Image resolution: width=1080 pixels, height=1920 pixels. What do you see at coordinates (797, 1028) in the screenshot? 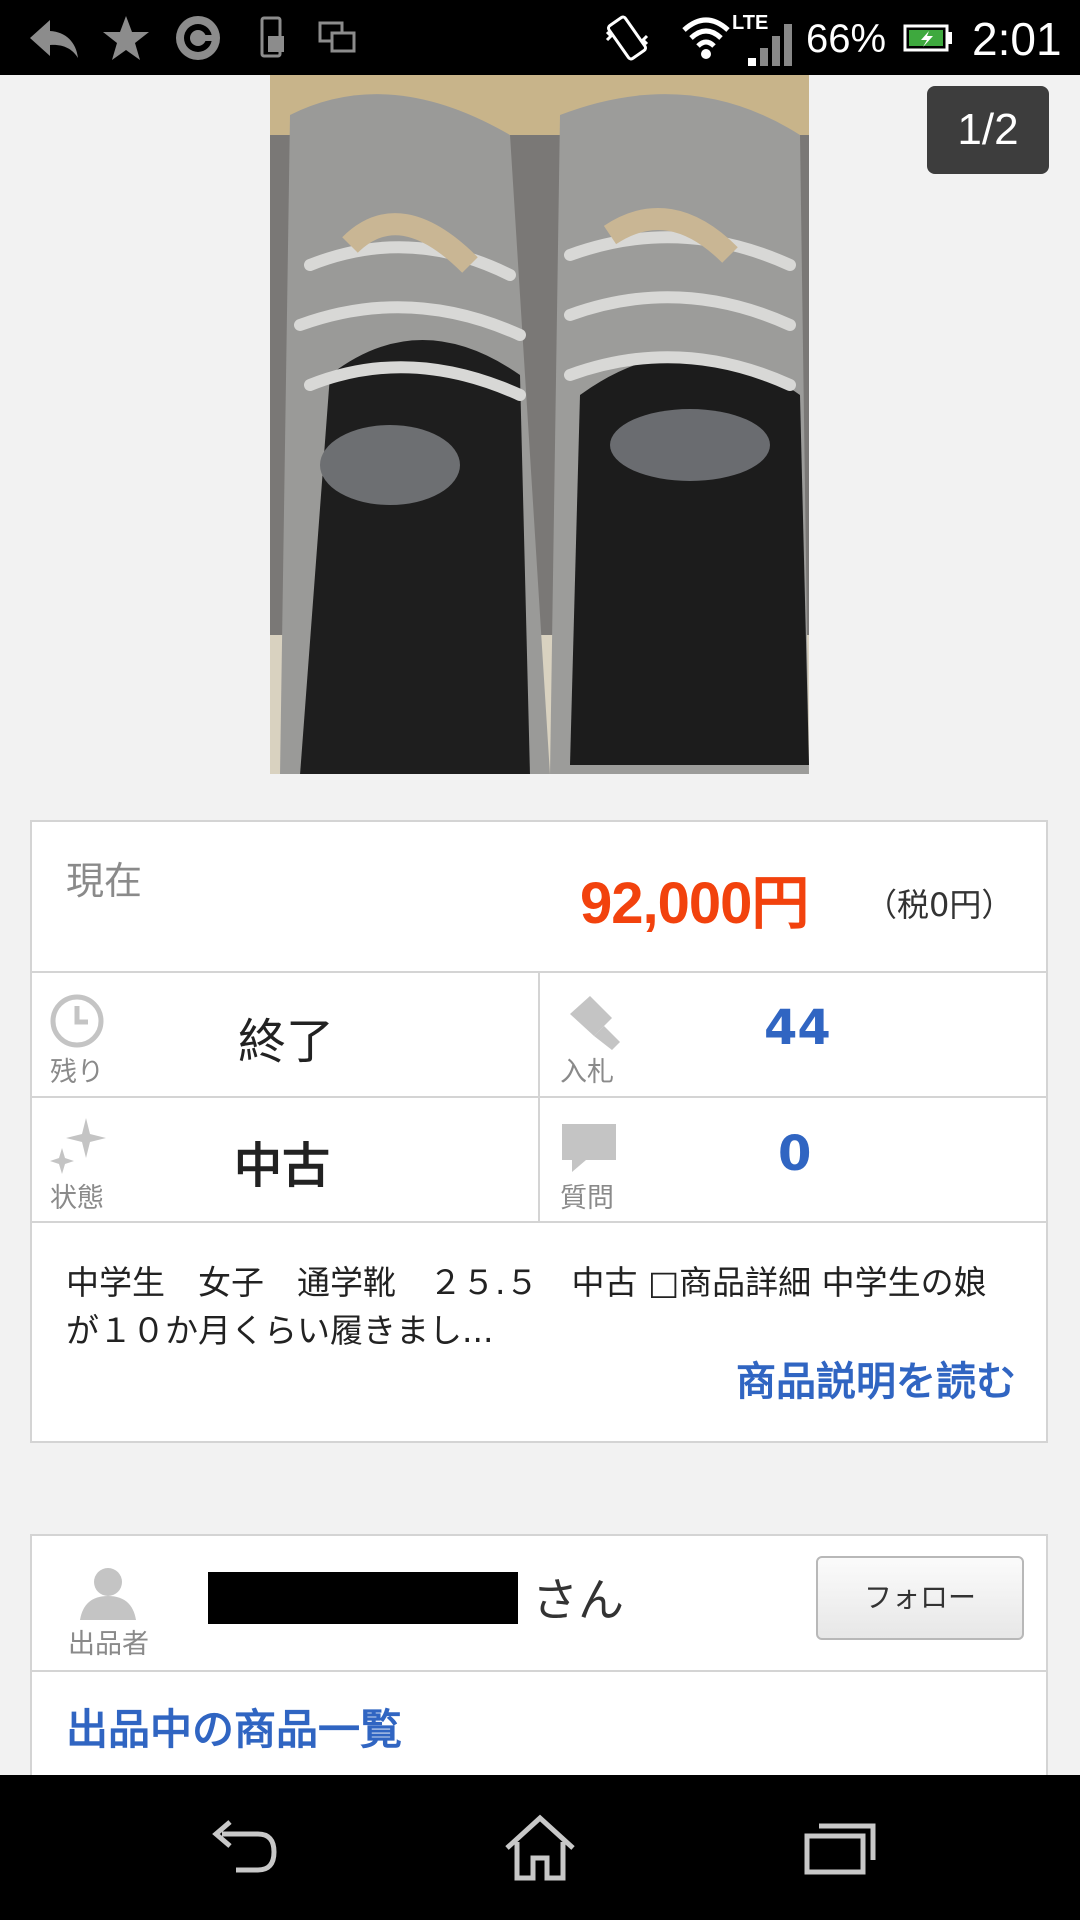
I see `bid-count: 44` at bounding box center [797, 1028].